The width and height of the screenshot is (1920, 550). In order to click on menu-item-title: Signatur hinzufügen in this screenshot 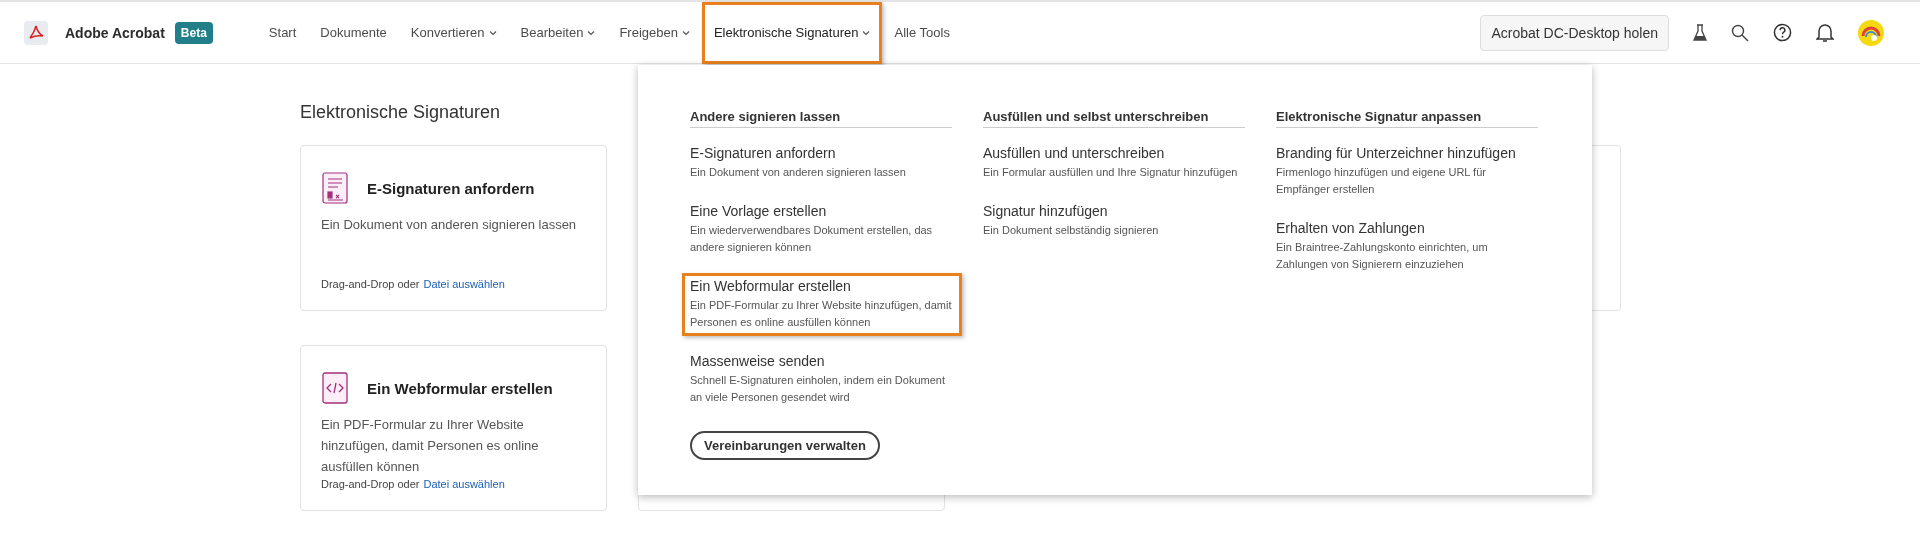, I will do `click(1046, 211)`.